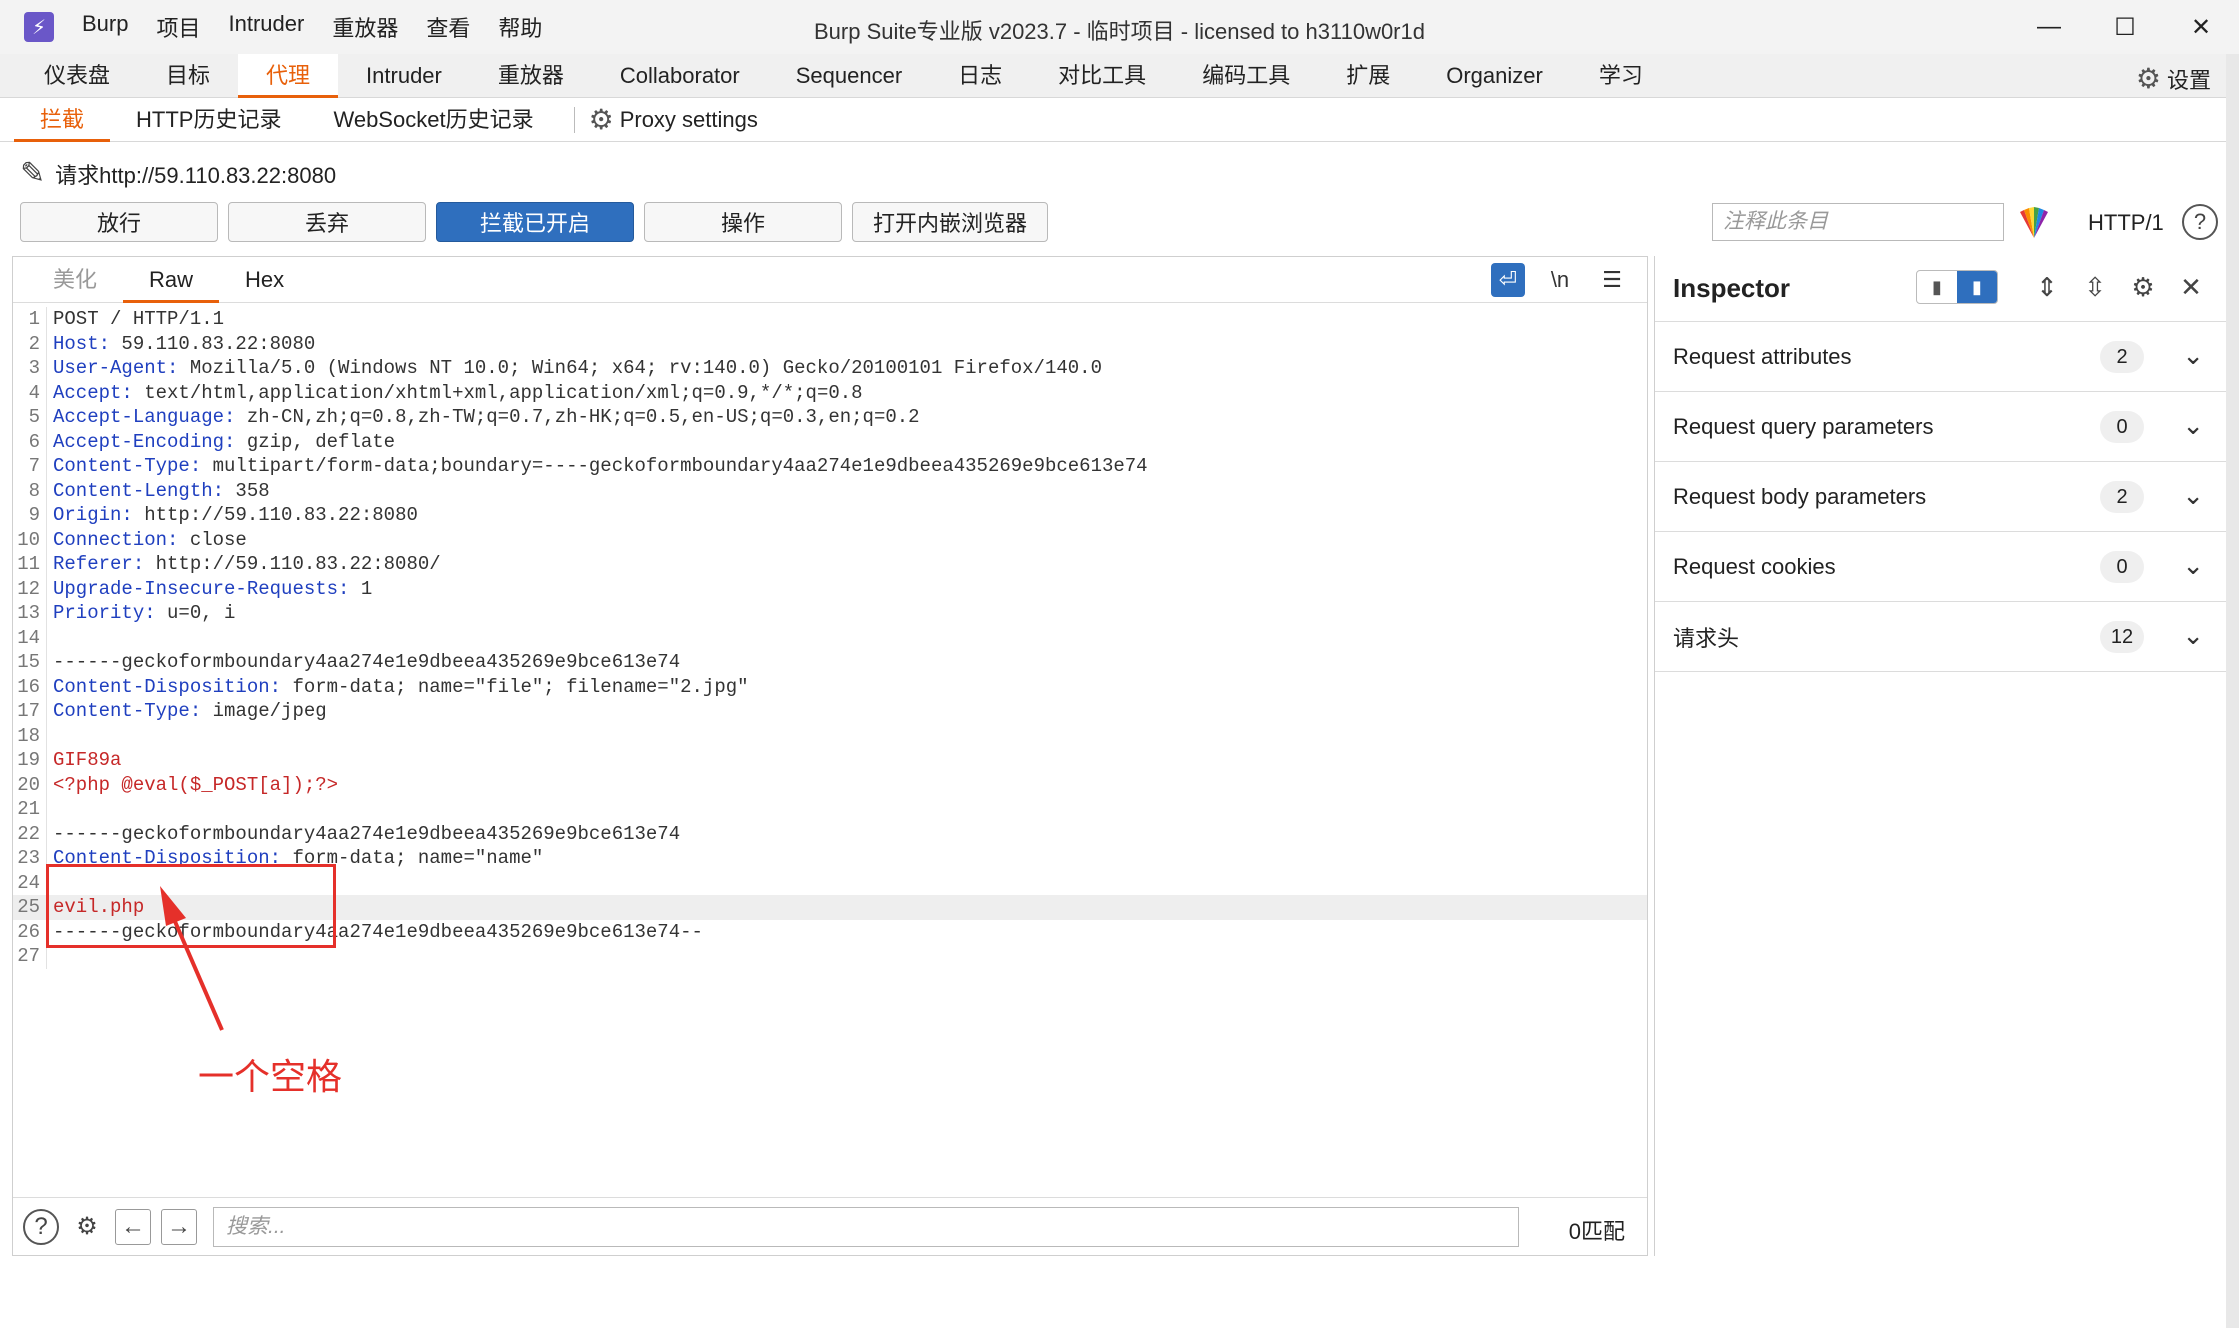 The height and width of the screenshot is (1328, 2239). What do you see at coordinates (188, 76) in the screenshot?
I see `tab-target: 目标` at bounding box center [188, 76].